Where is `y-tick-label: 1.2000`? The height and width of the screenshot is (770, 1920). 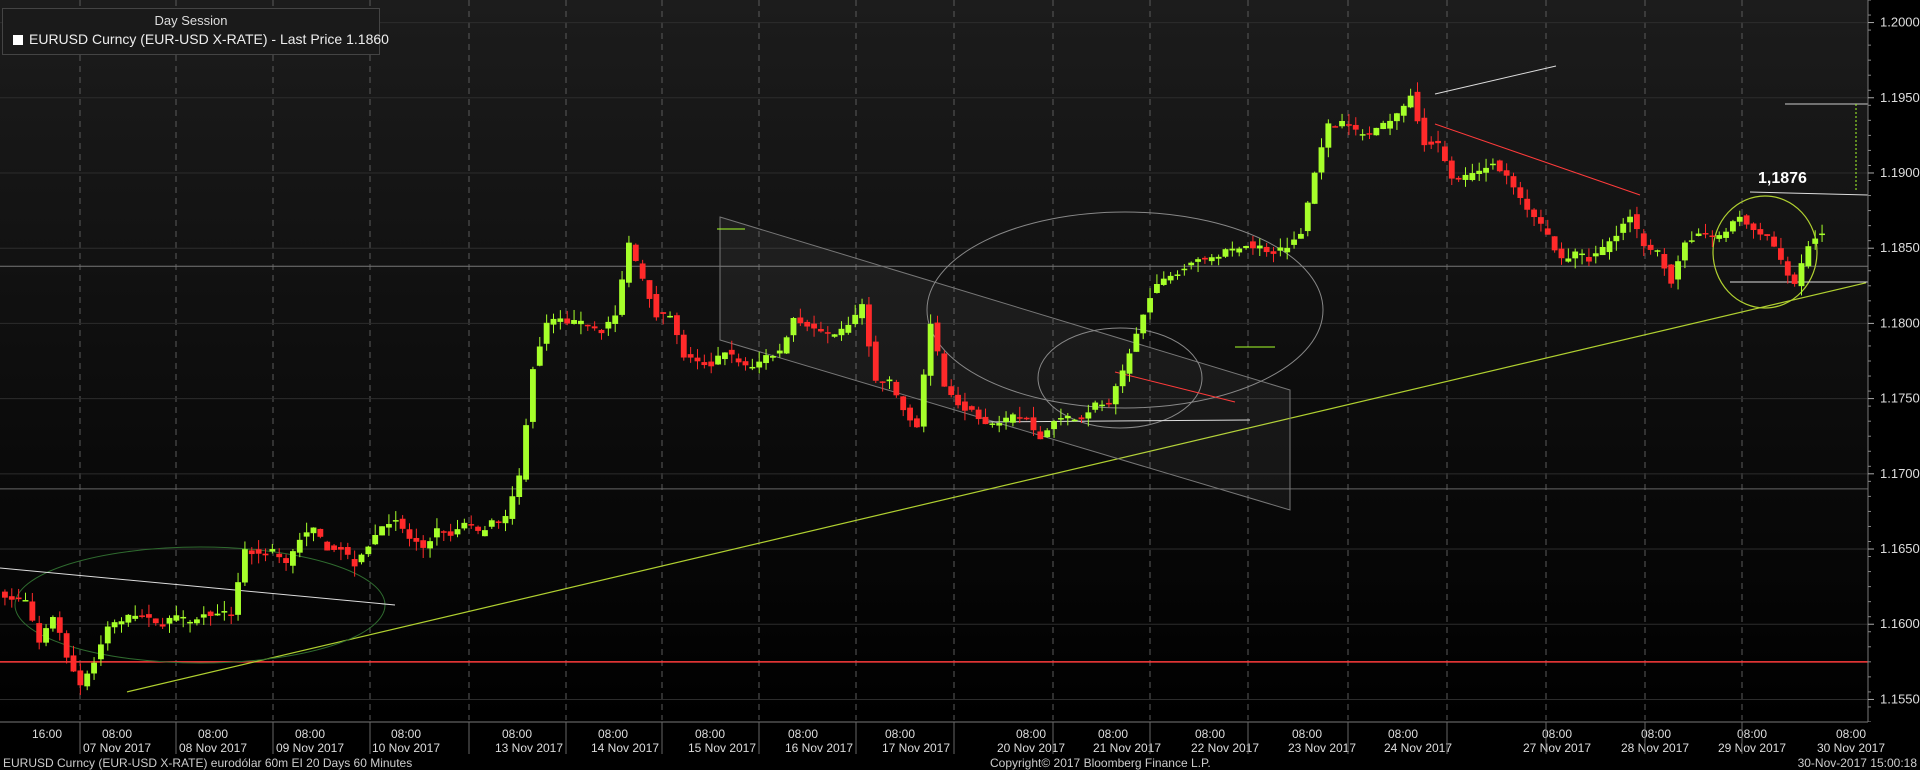 y-tick-label: 1.2000 is located at coordinates (1900, 22).